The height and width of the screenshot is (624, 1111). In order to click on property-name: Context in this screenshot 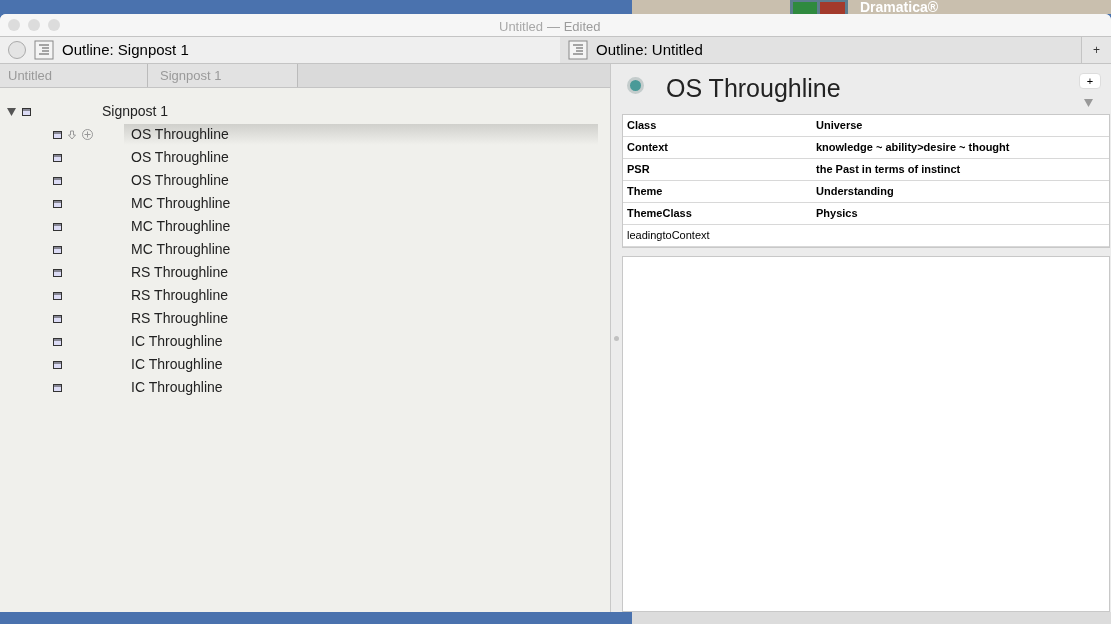, I will do `click(647, 148)`.